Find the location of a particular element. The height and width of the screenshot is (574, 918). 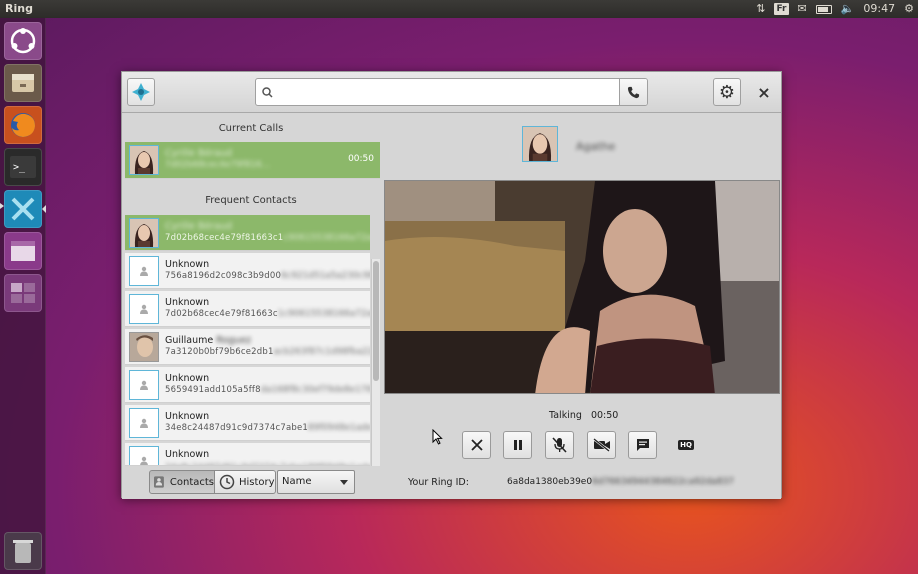

search-input is located at coordinates (448, 92).